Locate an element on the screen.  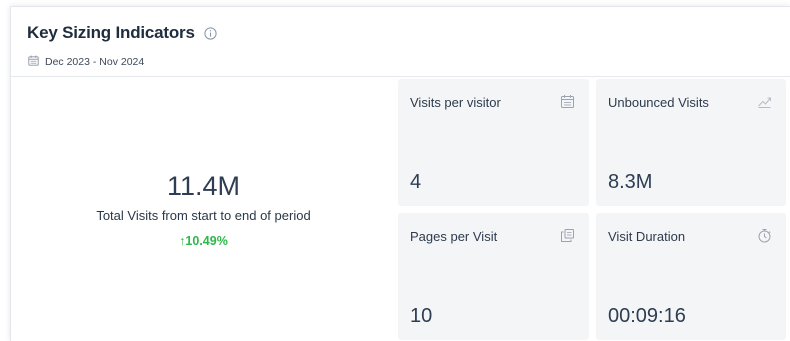
tile-label: Visit Duration is located at coordinates (647, 236).